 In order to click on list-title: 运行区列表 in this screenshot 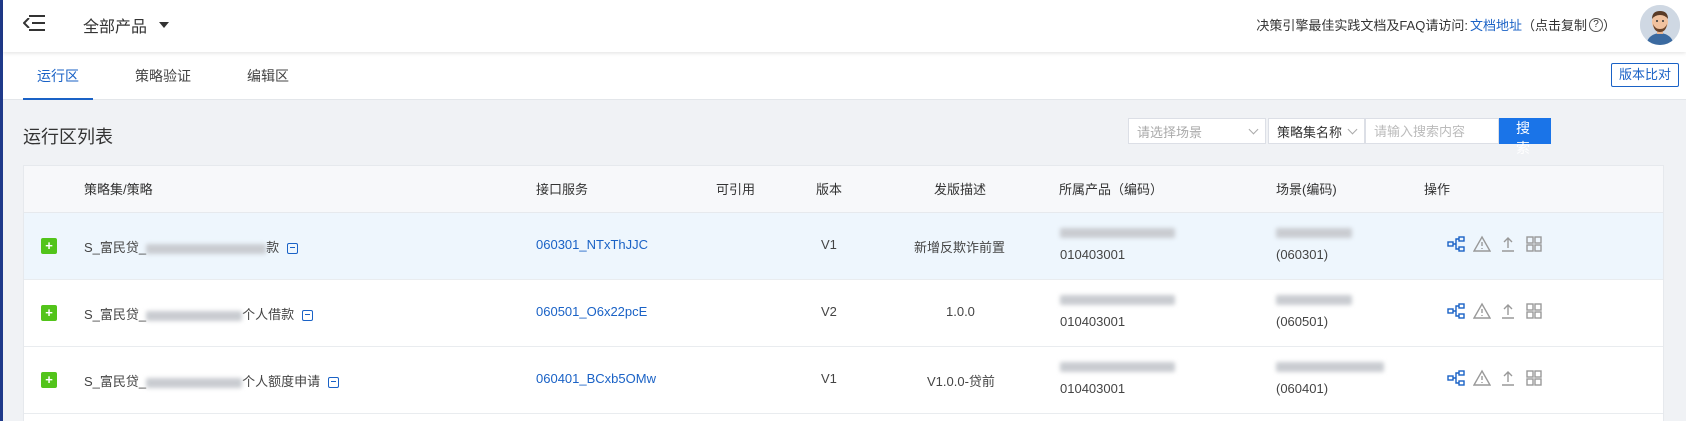, I will do `click(68, 137)`.